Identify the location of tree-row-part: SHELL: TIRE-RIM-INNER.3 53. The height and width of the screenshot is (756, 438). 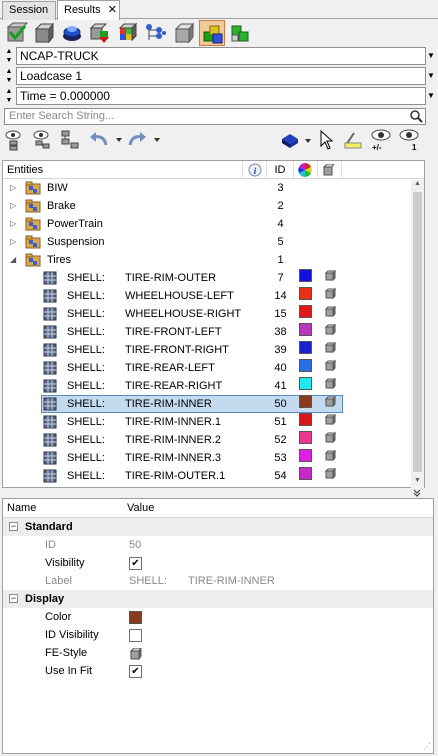
(213, 458).